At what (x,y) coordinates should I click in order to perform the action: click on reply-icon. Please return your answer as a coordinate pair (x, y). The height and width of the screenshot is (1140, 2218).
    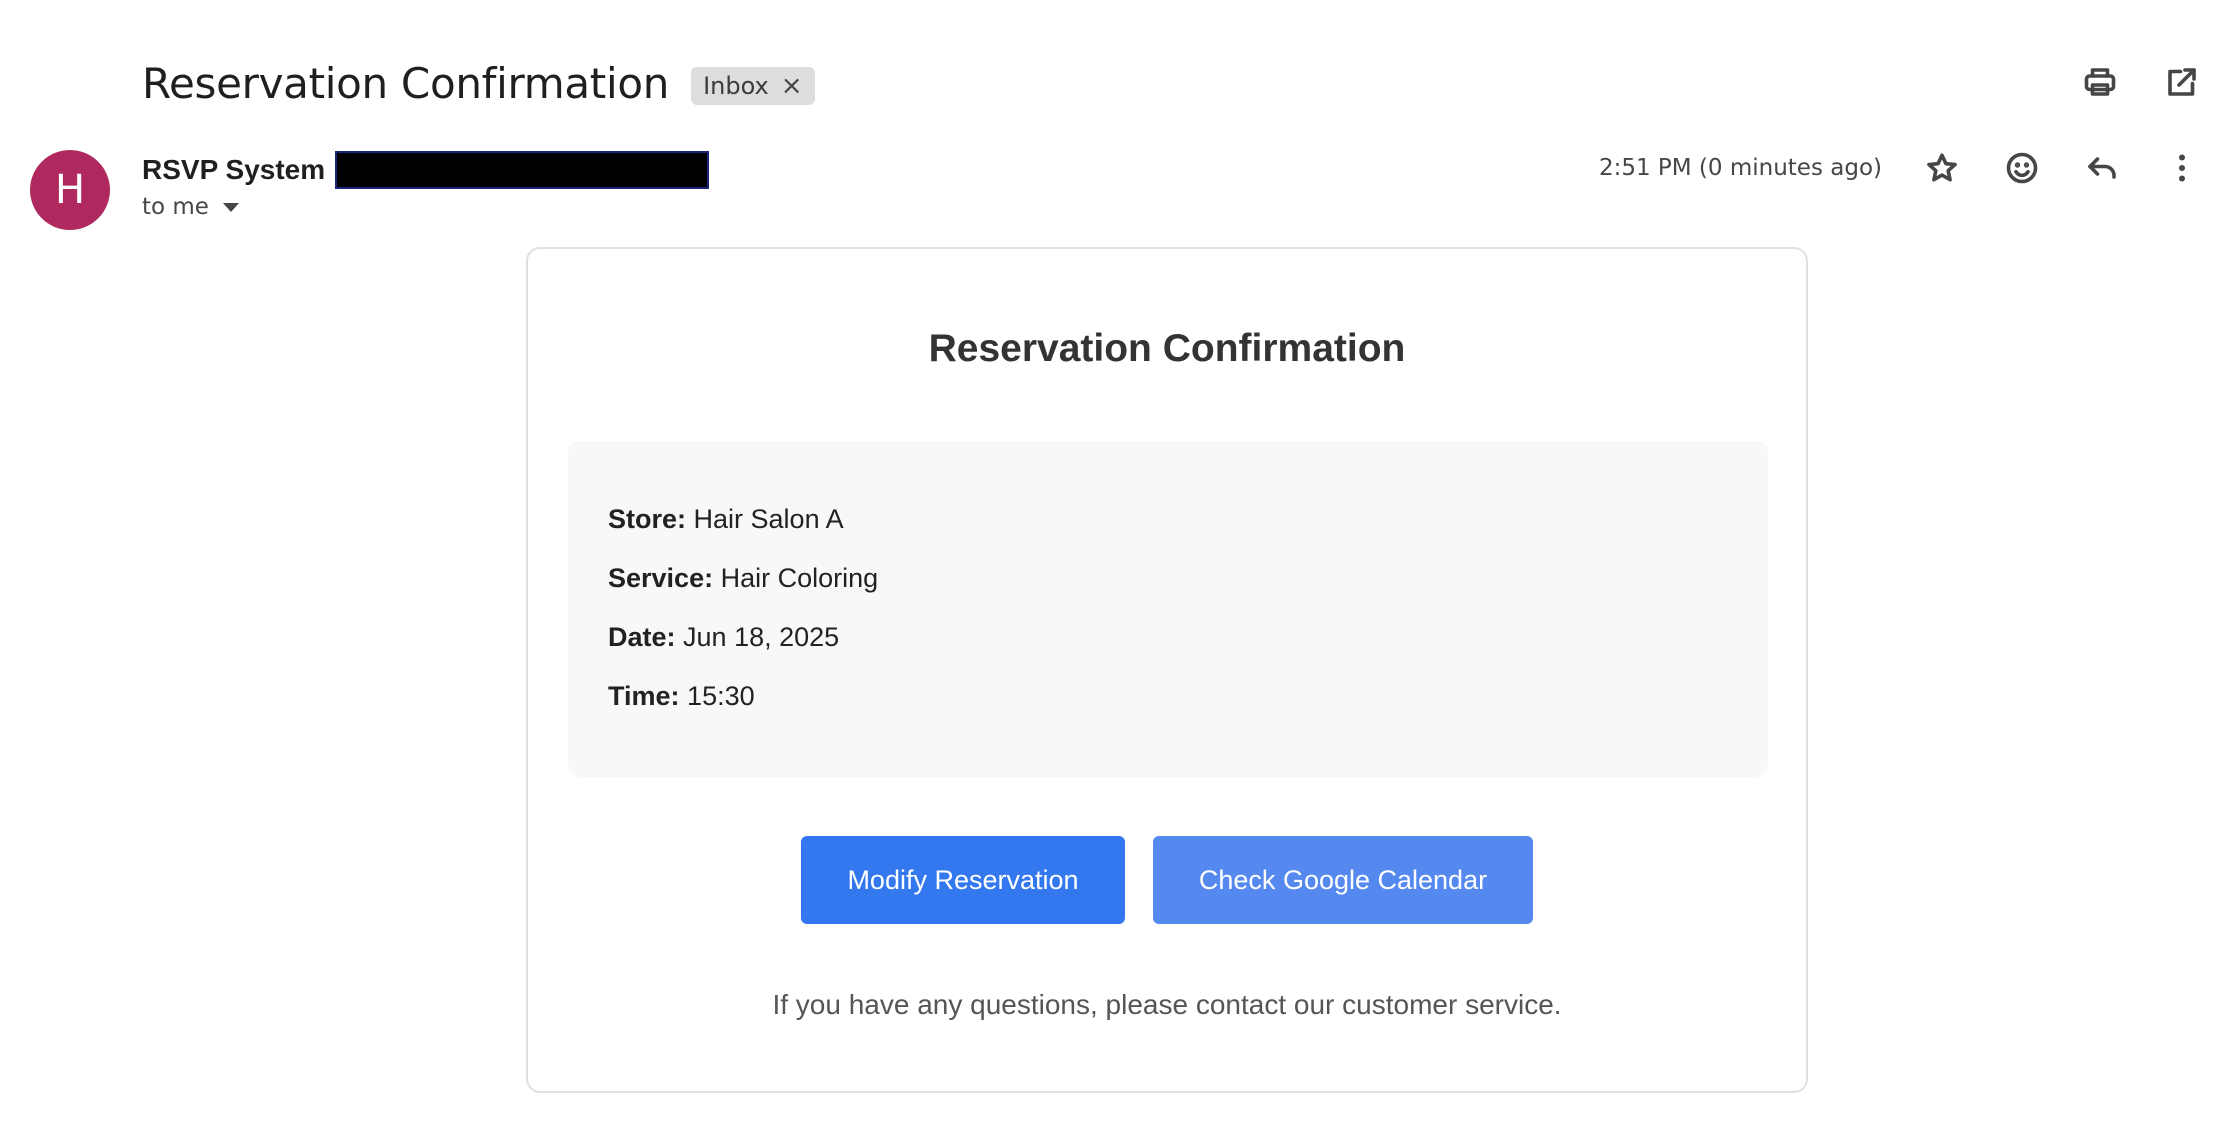
    Looking at the image, I should click on (2102, 168).